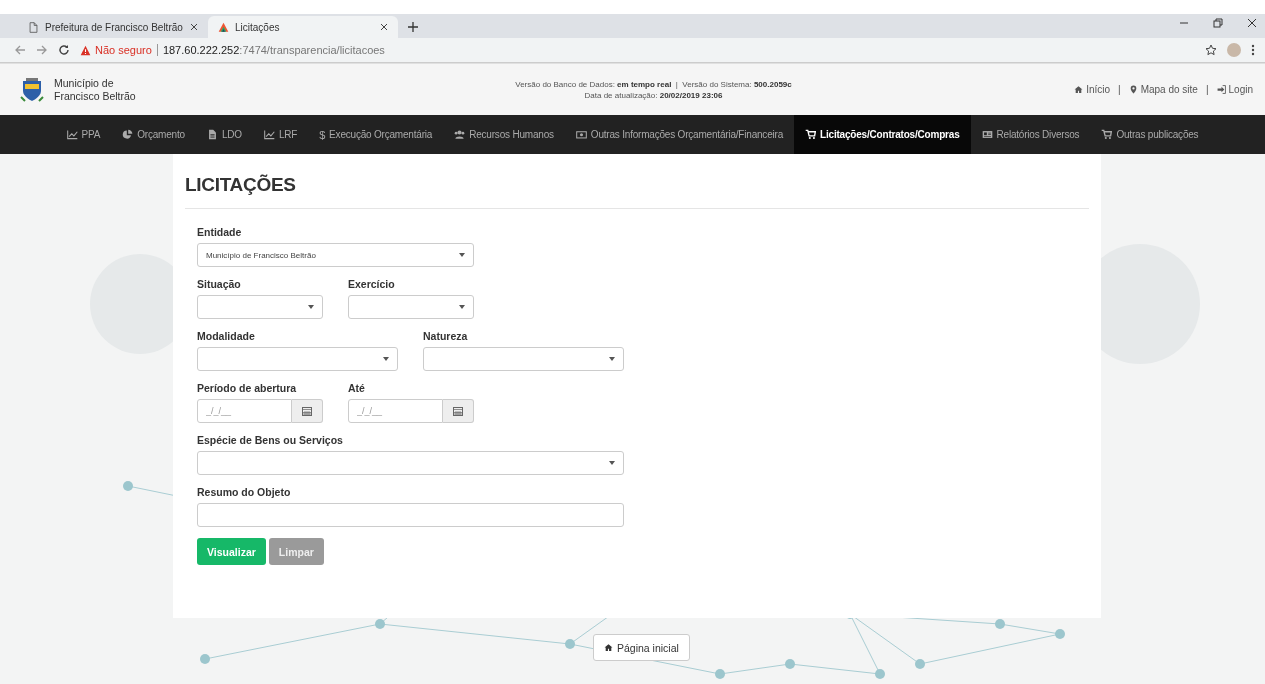 The height and width of the screenshot is (684, 1265). What do you see at coordinates (42, 50) in the screenshot?
I see `forward-arrow-icon` at bounding box center [42, 50].